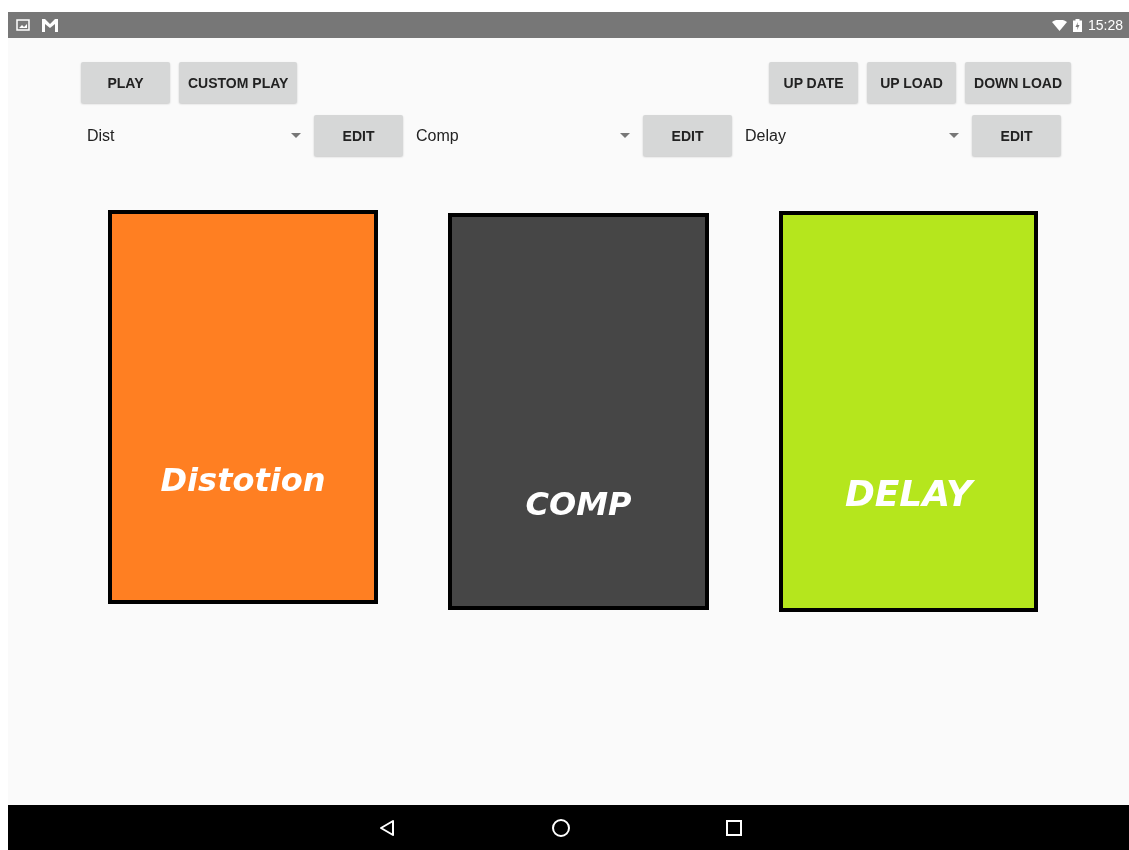 The height and width of the screenshot is (850, 1129). I want to click on clock-time: 15:28, so click(1105, 25).